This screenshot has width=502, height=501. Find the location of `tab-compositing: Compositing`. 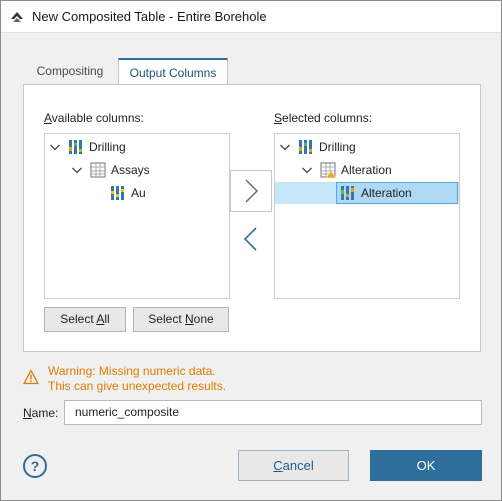

tab-compositing: Compositing is located at coordinates (70, 71).